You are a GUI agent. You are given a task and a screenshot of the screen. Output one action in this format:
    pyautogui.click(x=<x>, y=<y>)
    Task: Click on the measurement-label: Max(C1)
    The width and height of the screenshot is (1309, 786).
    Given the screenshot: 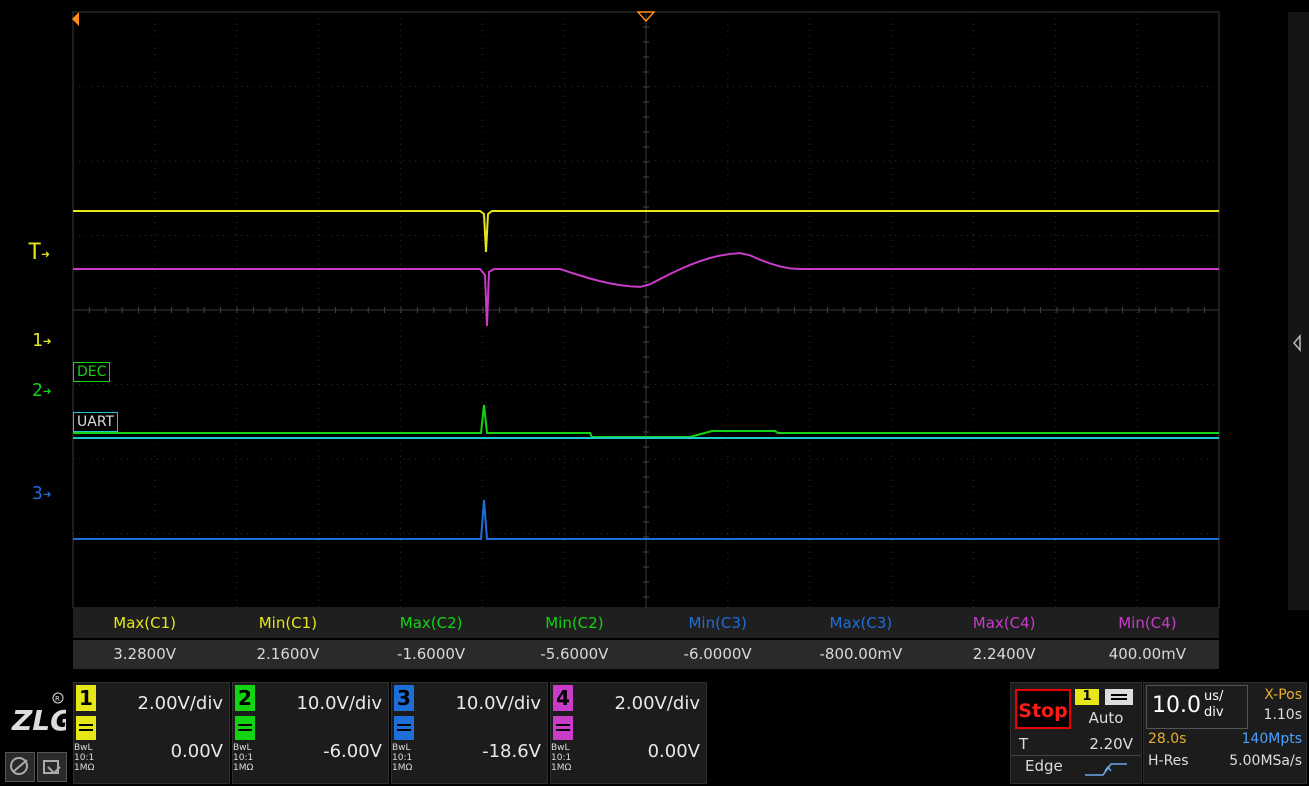 What is the action you would take?
    pyautogui.click(x=144, y=623)
    